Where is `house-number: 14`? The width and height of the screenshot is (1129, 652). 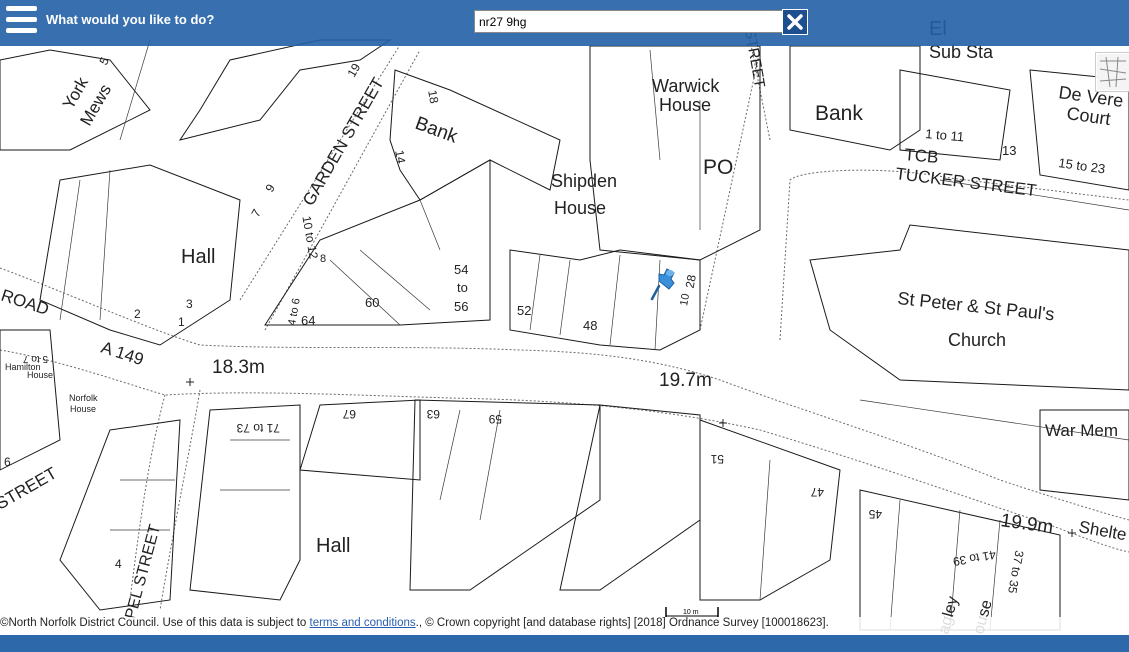
house-number: 14 is located at coordinates (400, 157).